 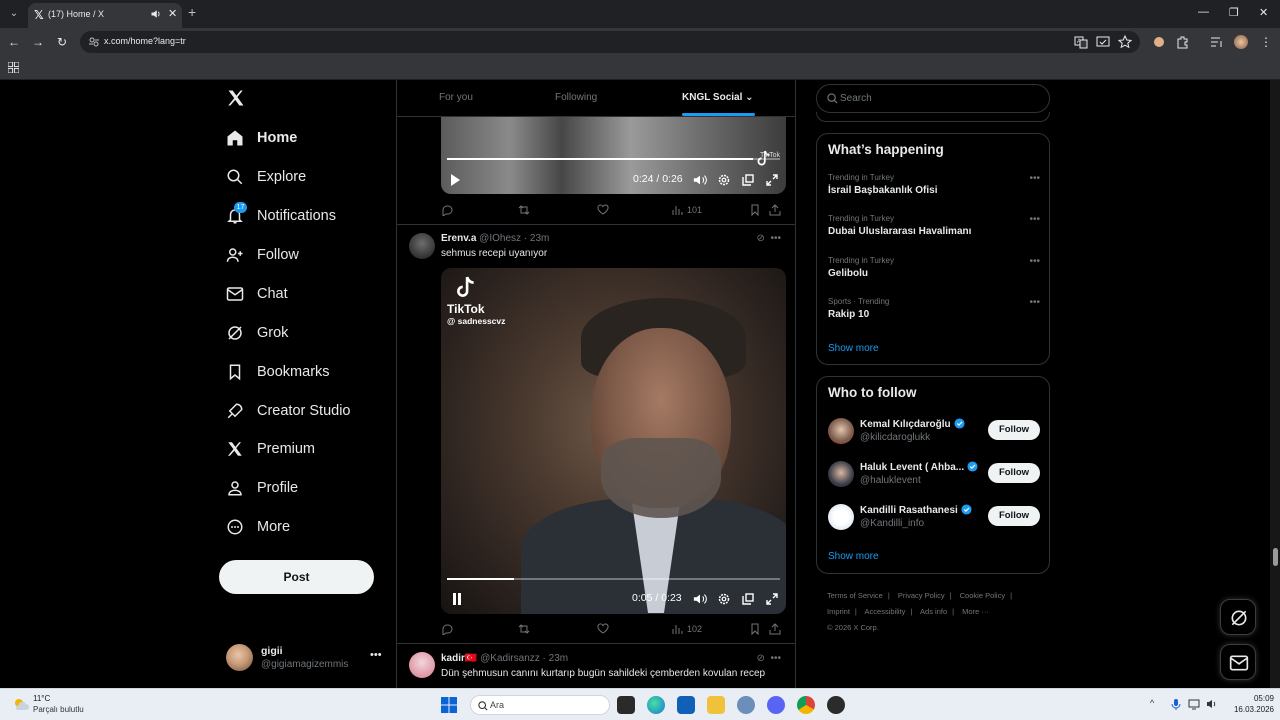 I want to click on window-close-icon: ✕, so click(x=1263, y=12).